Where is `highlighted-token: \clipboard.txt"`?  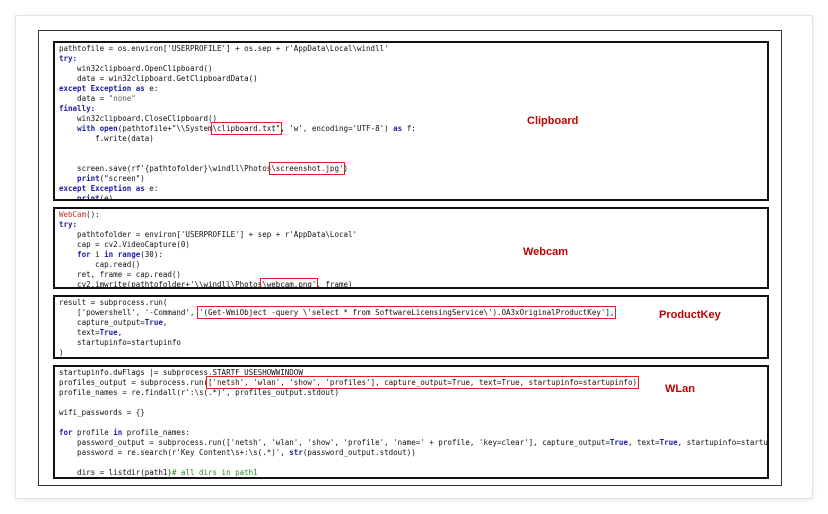 highlighted-token: \clipboard.txt" is located at coordinates (246, 128).